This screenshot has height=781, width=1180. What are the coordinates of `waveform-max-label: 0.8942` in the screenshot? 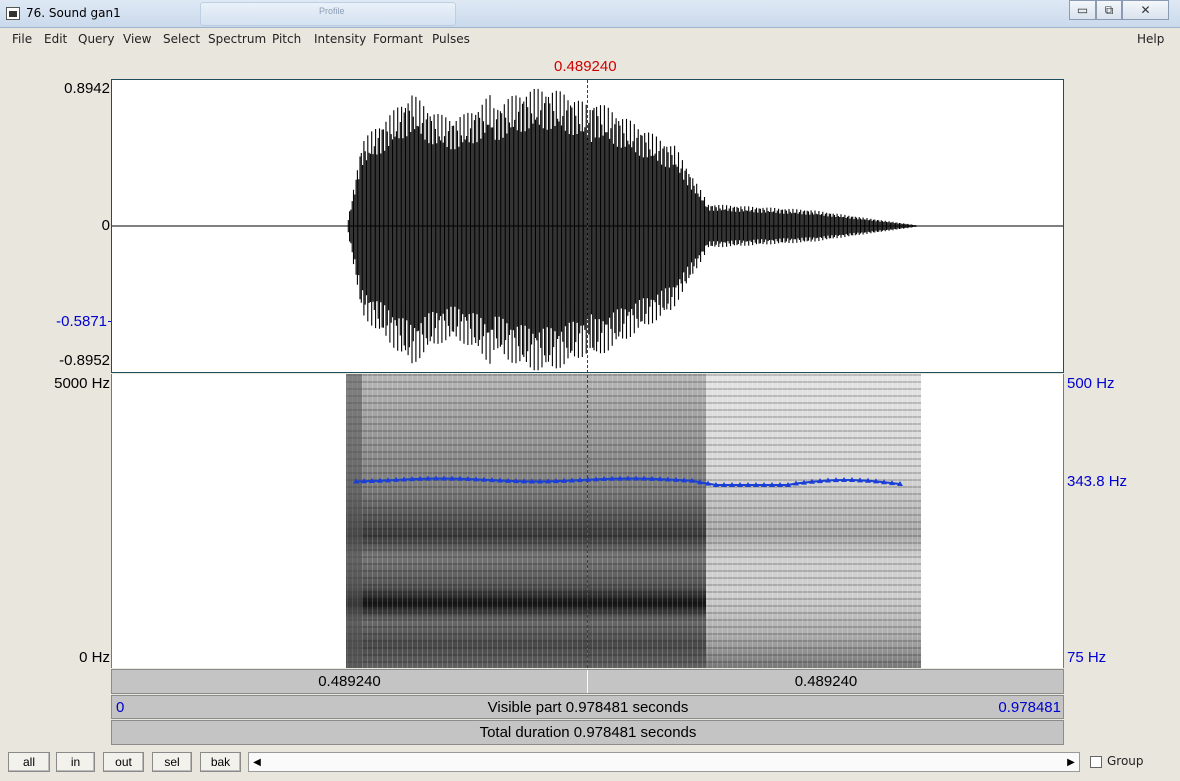 It's located at (87, 88).